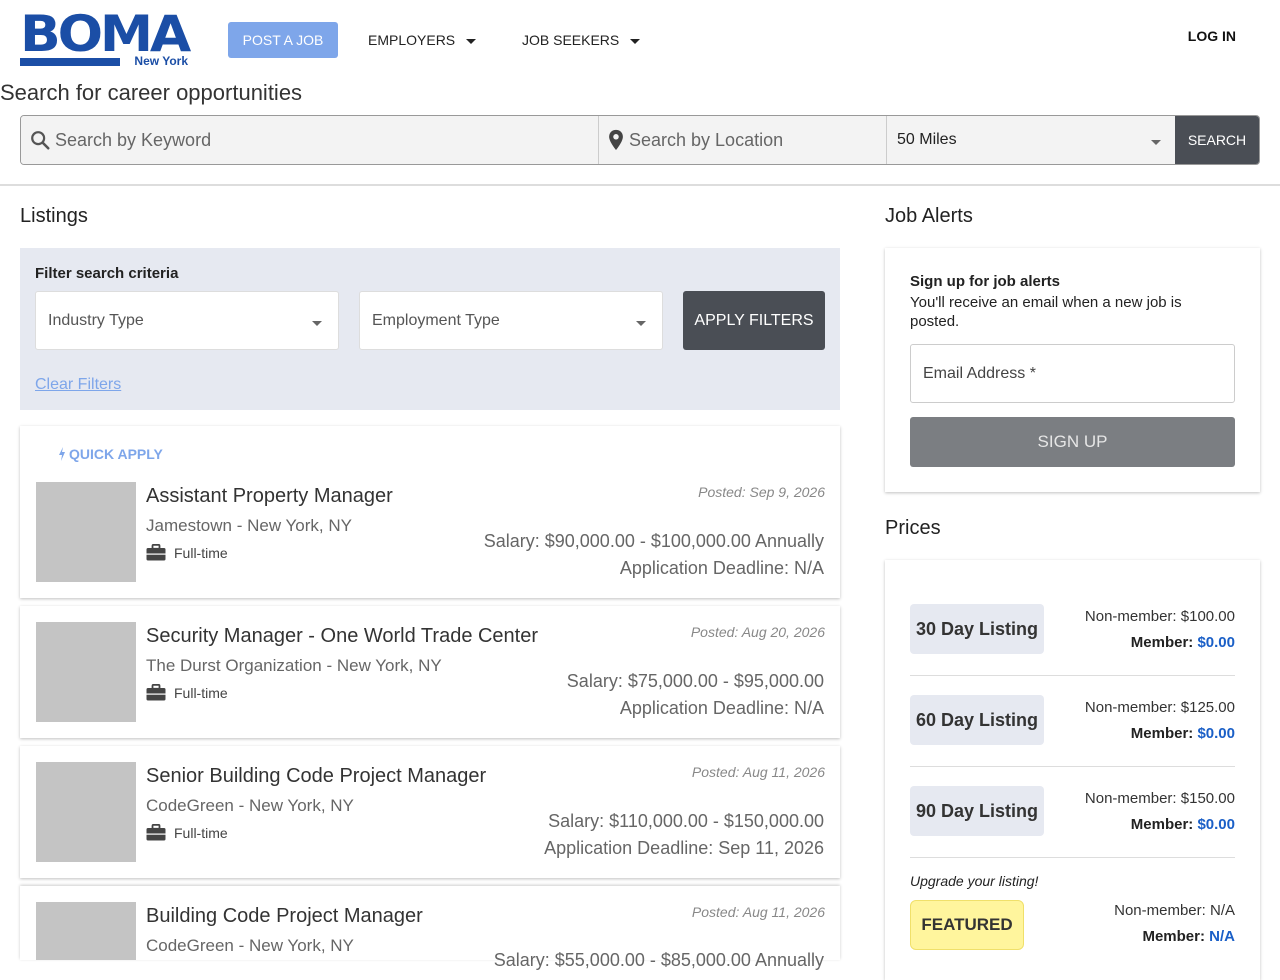 The width and height of the screenshot is (1280, 980). What do you see at coordinates (757, 632) in the screenshot?
I see `posted-date: Posted: Aug 20, 2026` at bounding box center [757, 632].